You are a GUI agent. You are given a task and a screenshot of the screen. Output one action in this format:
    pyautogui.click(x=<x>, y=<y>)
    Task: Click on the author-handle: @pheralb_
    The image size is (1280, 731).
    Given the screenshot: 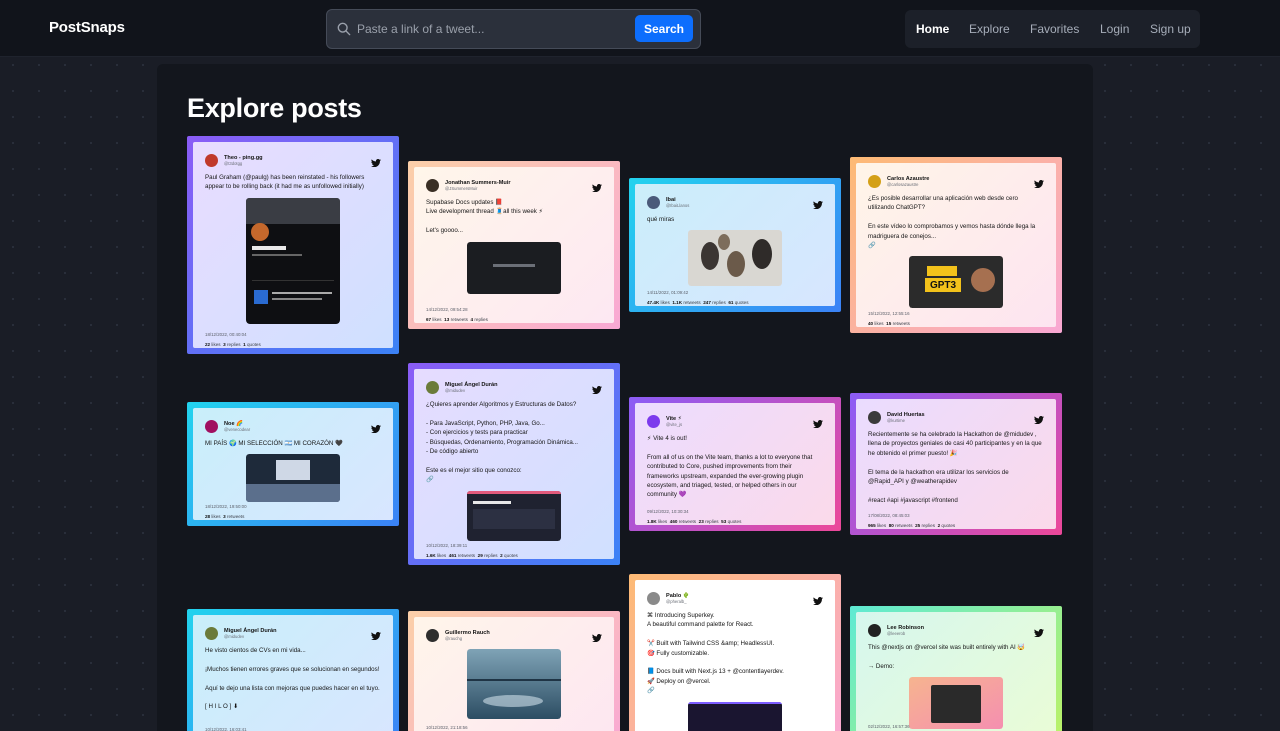 What is the action you would take?
    pyautogui.click(x=676, y=601)
    